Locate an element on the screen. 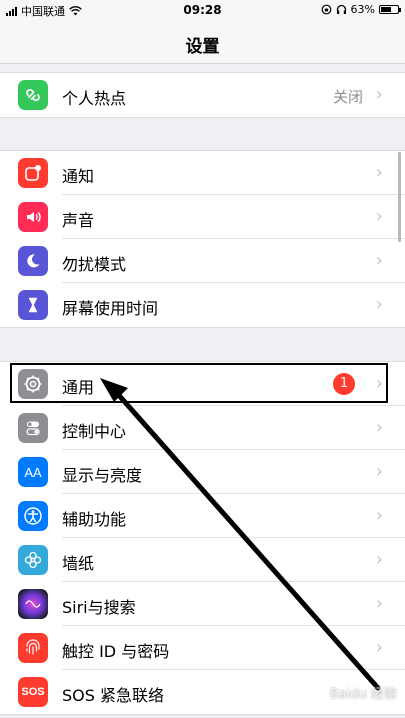  page-title: 设置 is located at coordinates (202, 47).